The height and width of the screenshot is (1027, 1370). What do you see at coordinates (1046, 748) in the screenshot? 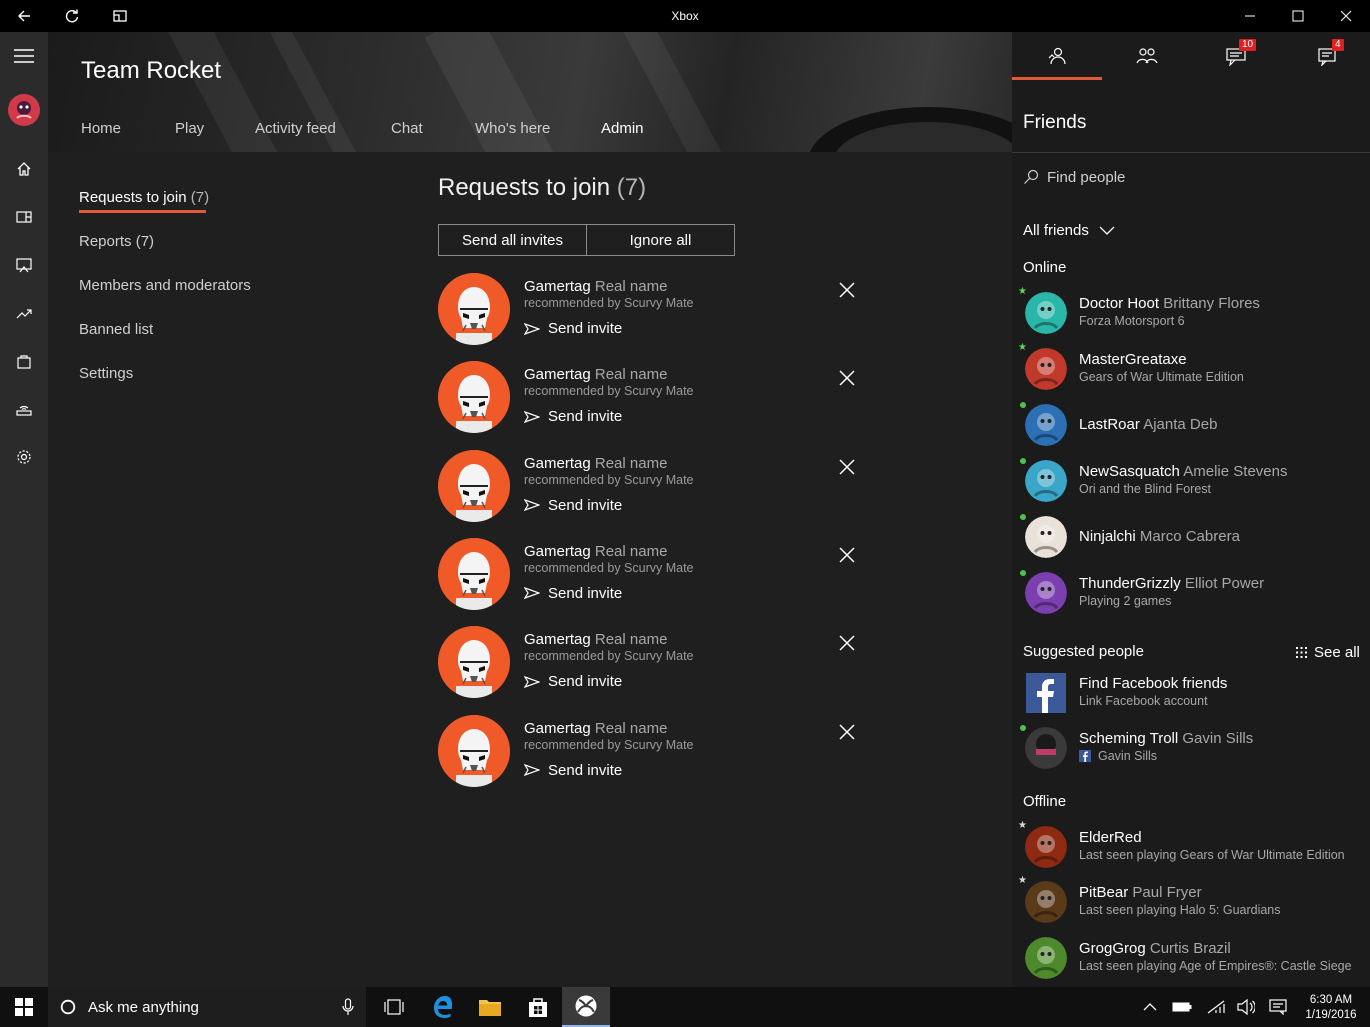
I see `avatar` at bounding box center [1046, 748].